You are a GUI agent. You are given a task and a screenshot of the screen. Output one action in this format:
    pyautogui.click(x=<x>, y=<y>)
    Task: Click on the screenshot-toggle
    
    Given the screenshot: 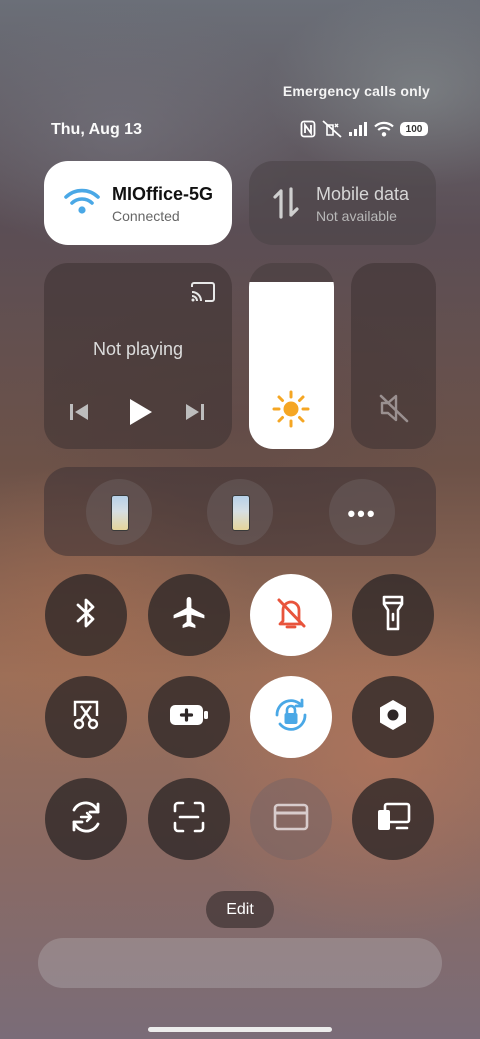 What is the action you would take?
    pyautogui.click(x=86, y=717)
    